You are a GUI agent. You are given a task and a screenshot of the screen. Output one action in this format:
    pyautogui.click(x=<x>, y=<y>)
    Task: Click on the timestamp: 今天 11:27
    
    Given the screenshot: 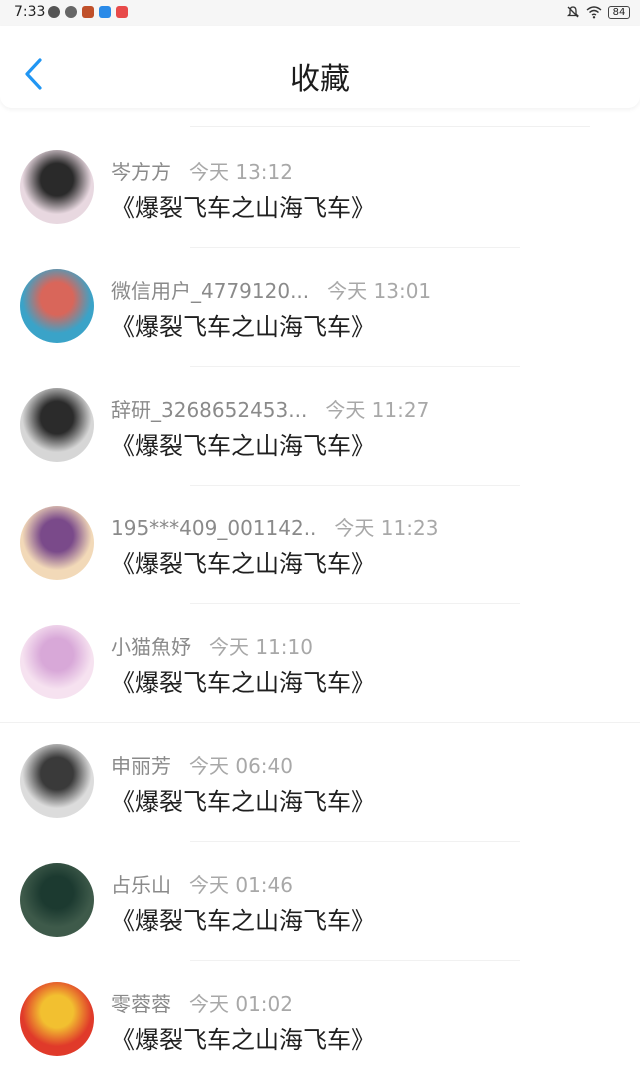 What is the action you would take?
    pyautogui.click(x=377, y=409)
    